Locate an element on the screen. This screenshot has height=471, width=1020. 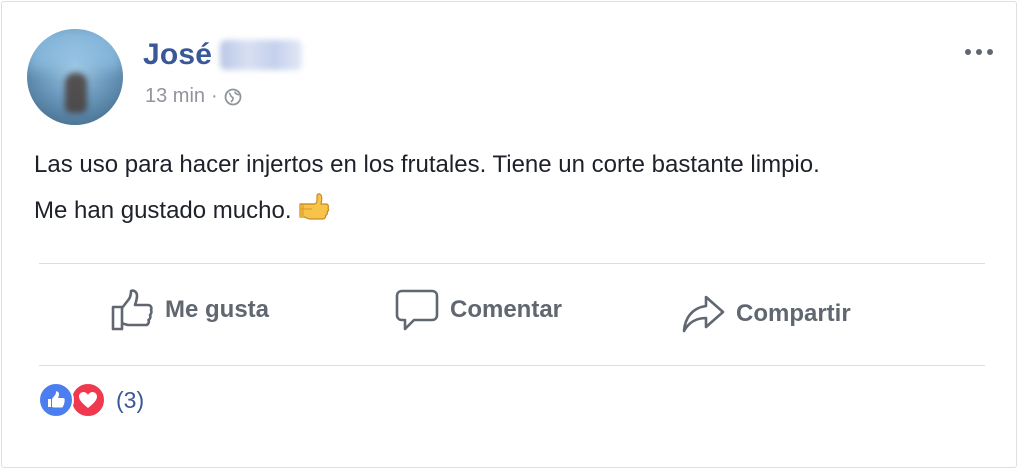
like-button: Me gusta is located at coordinates (189, 310).